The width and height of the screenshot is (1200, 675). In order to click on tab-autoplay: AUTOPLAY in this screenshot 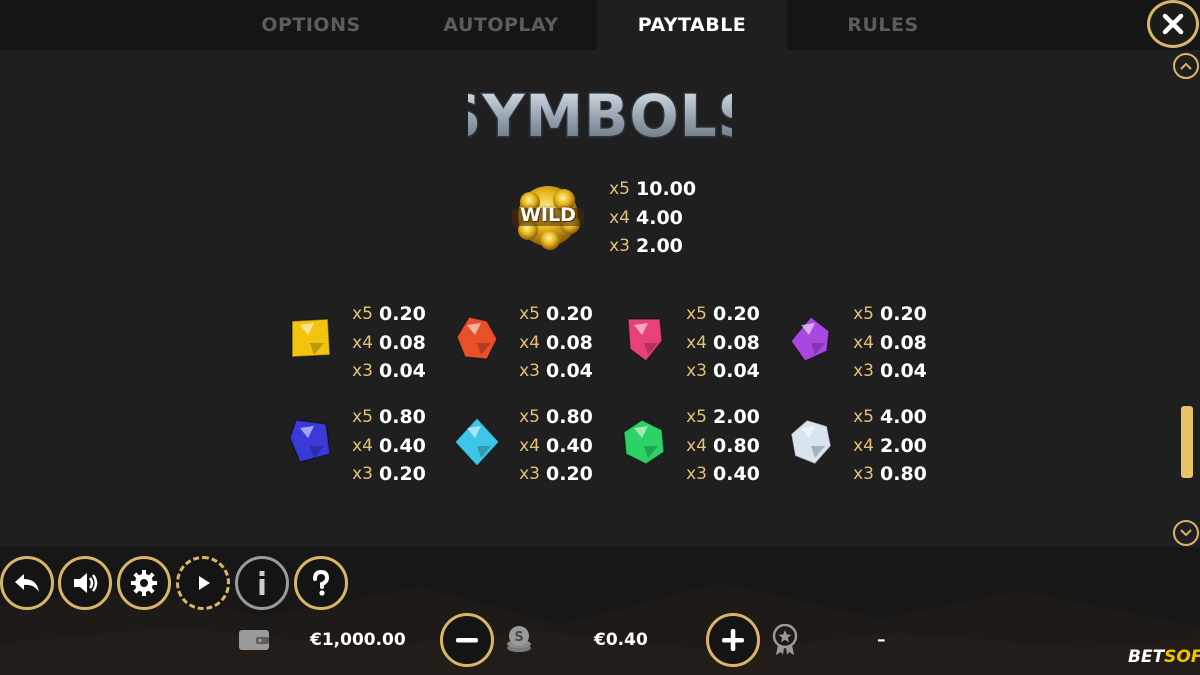, I will do `click(501, 25)`.